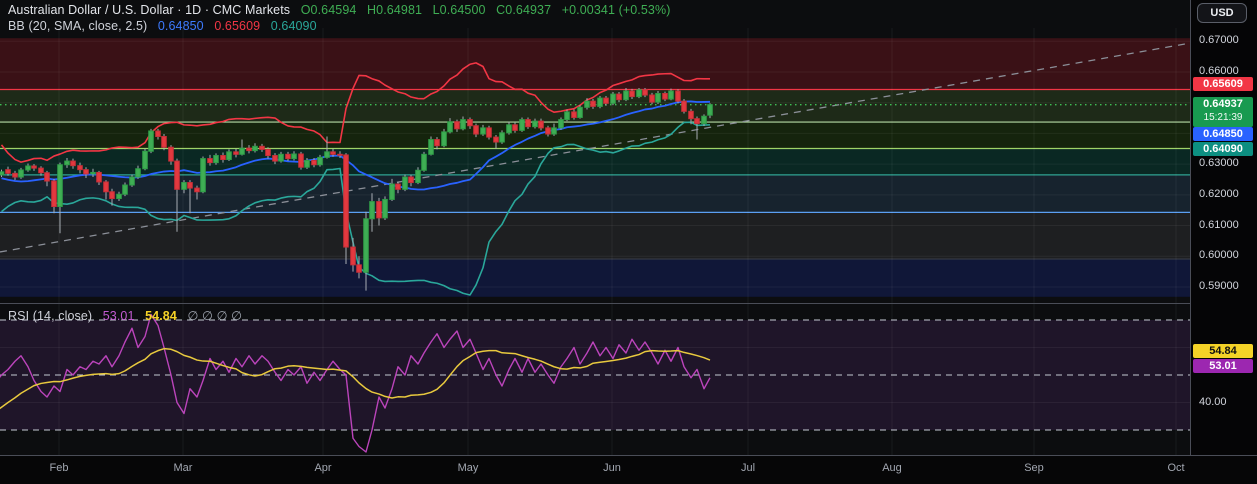 The height and width of the screenshot is (484, 1257). Describe the element at coordinates (1223, 112) in the screenshot. I see `last-price-badge: 0.64937 15:21:39` at that location.